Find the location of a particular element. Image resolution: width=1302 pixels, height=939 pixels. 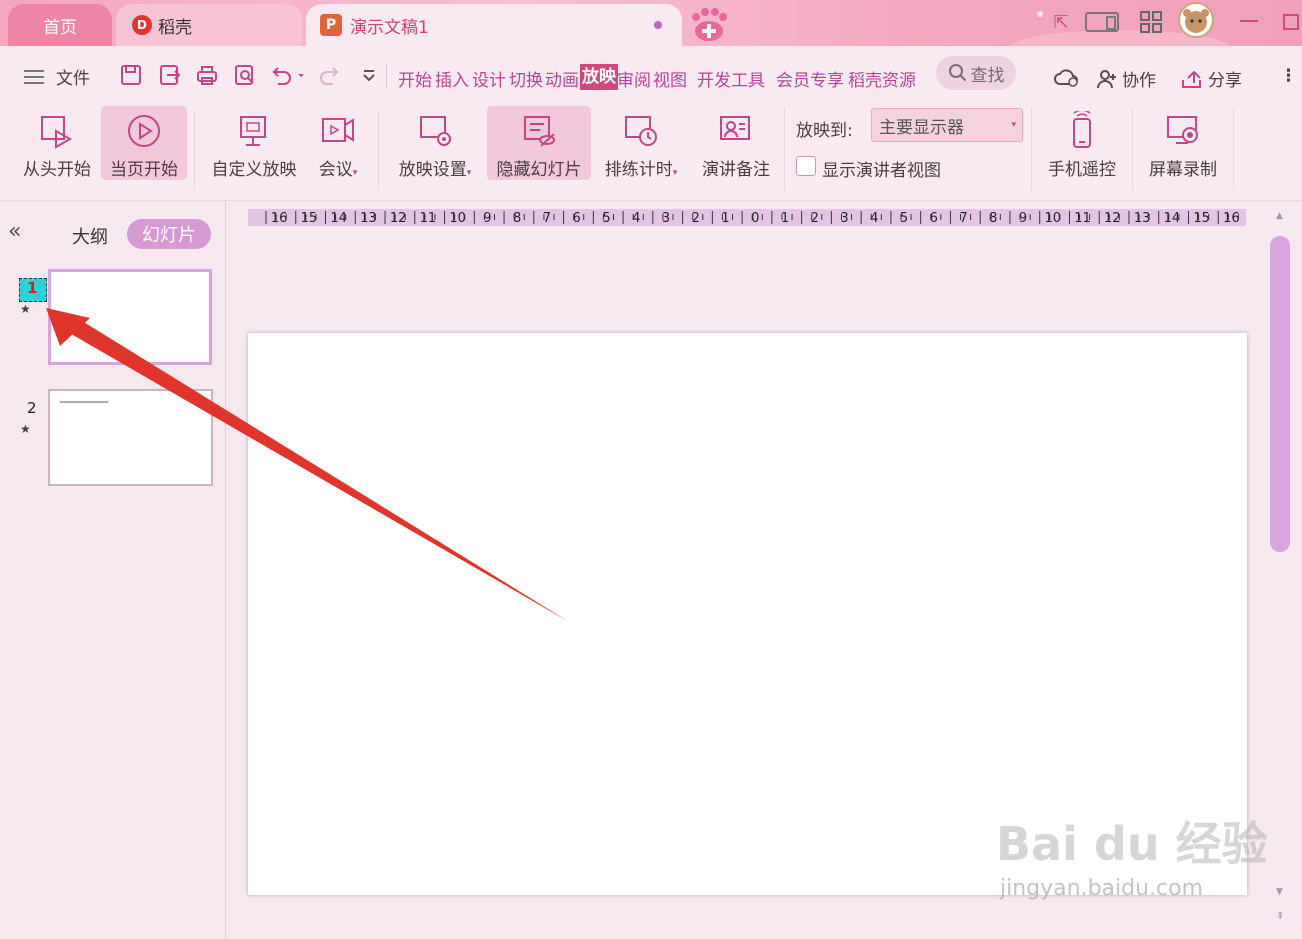

print-preview-icon is located at coordinates (245, 76).